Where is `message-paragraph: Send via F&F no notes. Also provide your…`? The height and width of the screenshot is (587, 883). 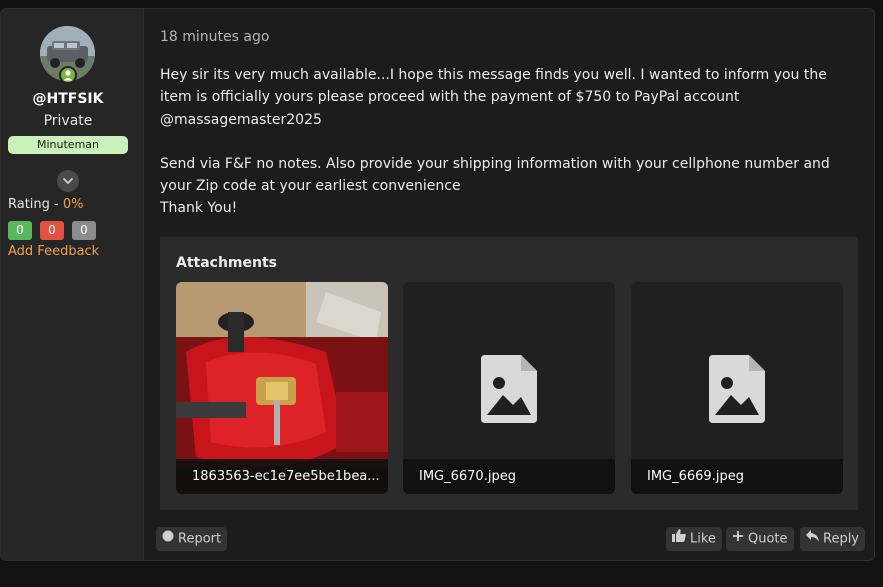
message-paragraph: Send via F&F no notes. Also provide your… is located at coordinates (495, 175).